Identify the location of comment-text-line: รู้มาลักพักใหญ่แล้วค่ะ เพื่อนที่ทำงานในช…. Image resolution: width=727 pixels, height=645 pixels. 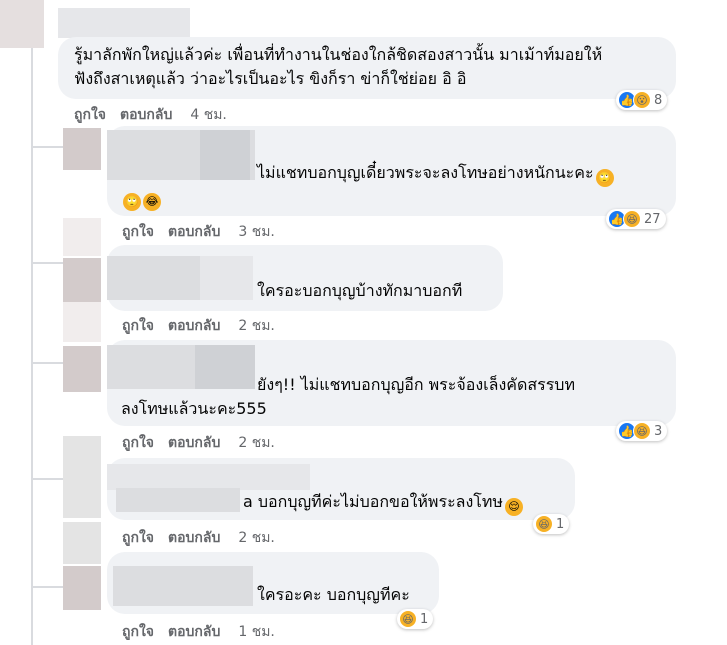
(338, 54).